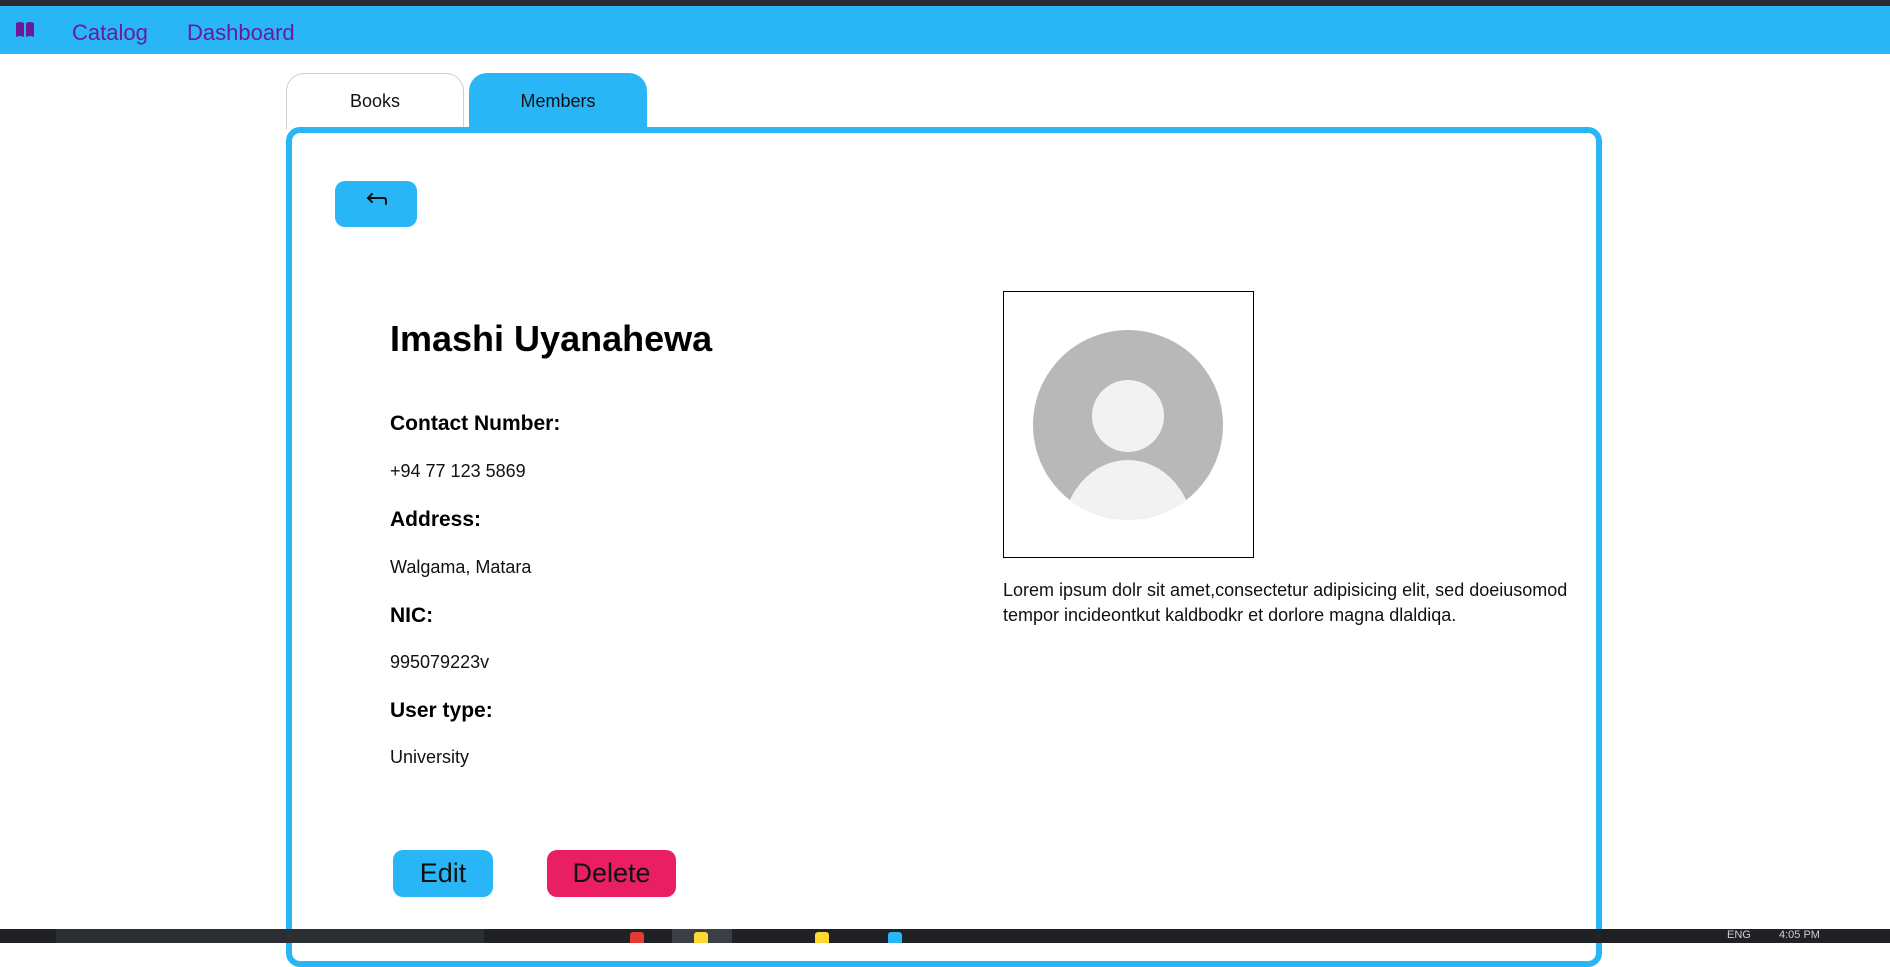 This screenshot has width=1890, height=967. I want to click on nic-label: NIC:, so click(412, 615).